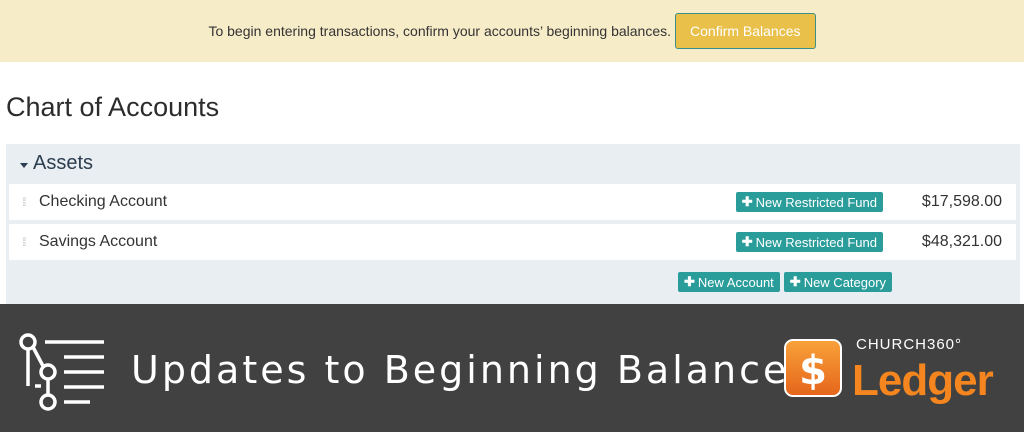 The width and height of the screenshot is (1024, 432). I want to click on section-actions: ✚ New Account ✚ New Category, so click(785, 282).